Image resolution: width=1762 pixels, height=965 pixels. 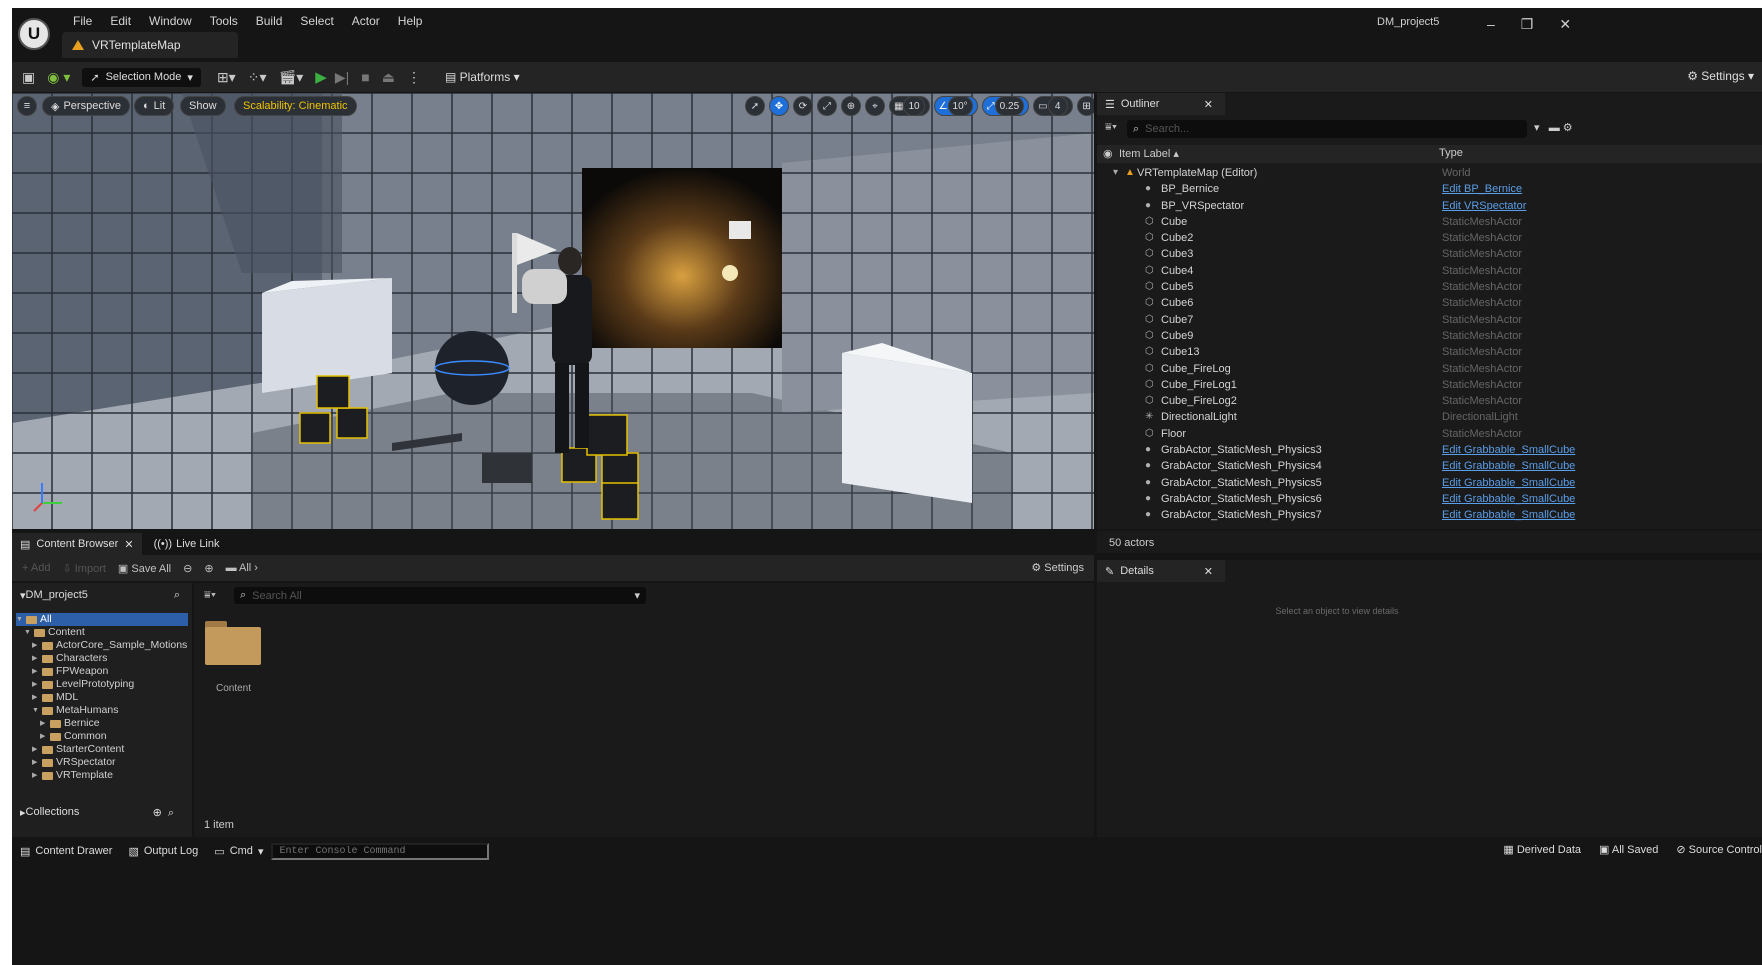 What do you see at coordinates (120, 21) in the screenshot?
I see `menu-edit: Edit` at bounding box center [120, 21].